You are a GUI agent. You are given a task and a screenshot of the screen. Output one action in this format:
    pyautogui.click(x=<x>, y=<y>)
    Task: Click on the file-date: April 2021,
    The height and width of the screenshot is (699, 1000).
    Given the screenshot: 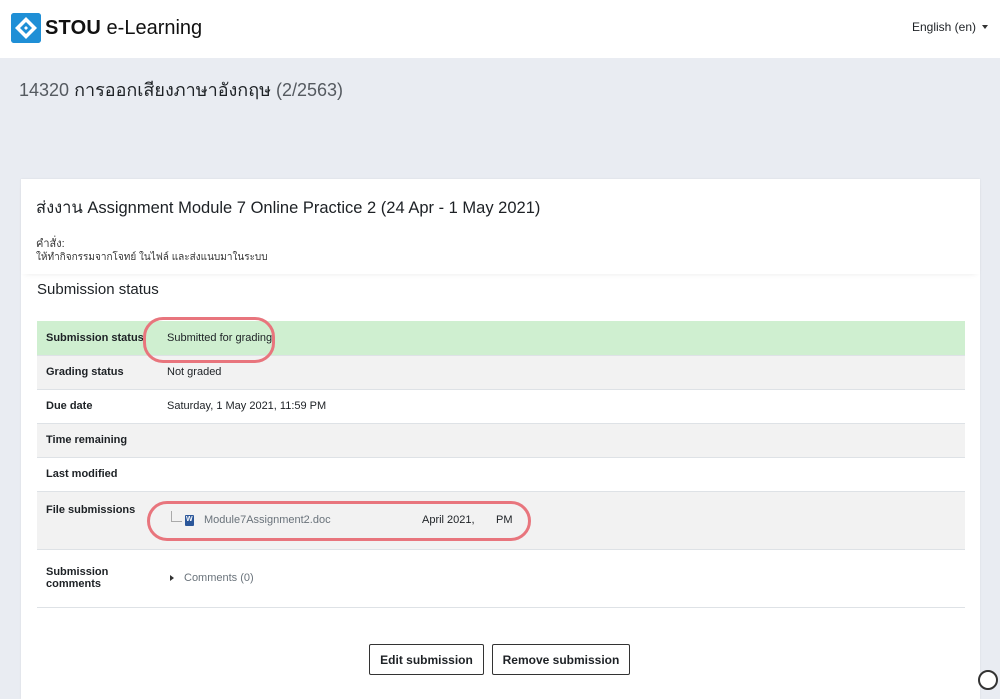 What is the action you would take?
    pyautogui.click(x=459, y=520)
    